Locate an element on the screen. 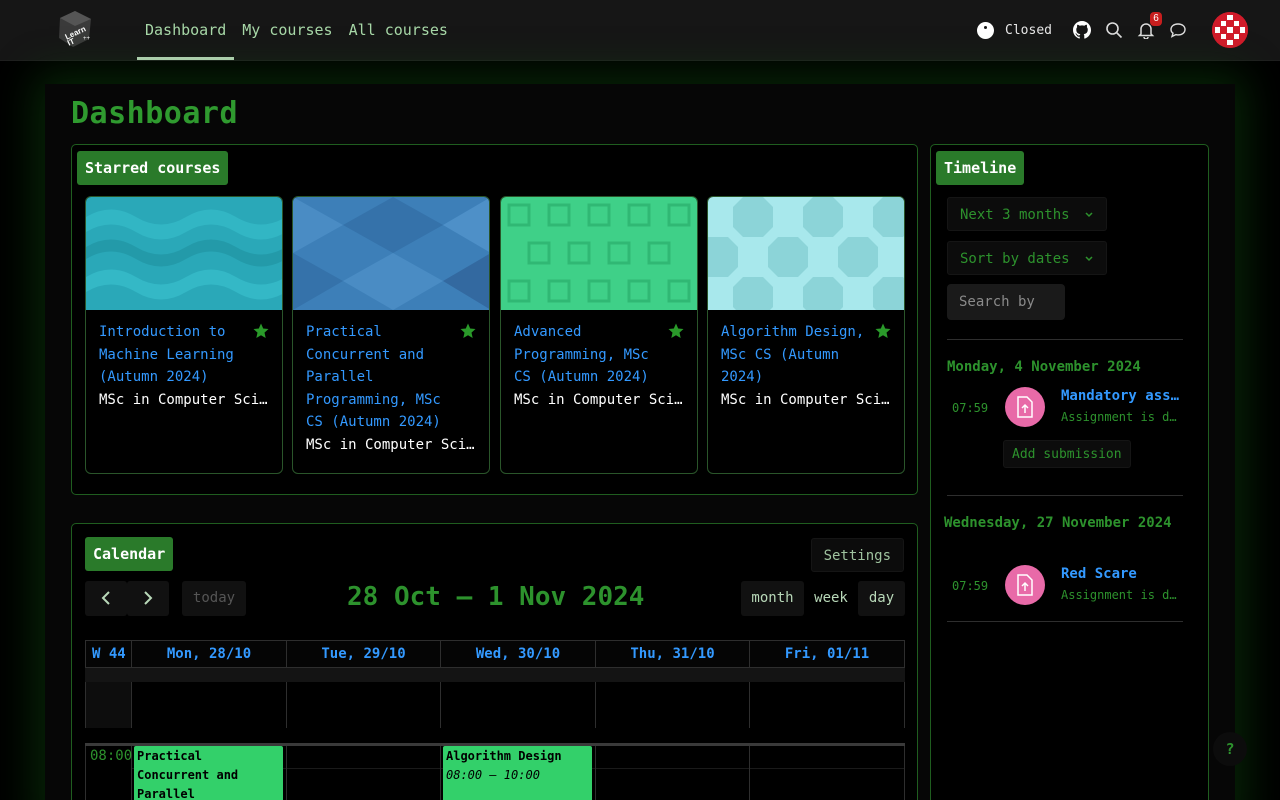 The width and height of the screenshot is (1280, 800). time-slot-label: 08:00 is located at coordinates (111, 756).